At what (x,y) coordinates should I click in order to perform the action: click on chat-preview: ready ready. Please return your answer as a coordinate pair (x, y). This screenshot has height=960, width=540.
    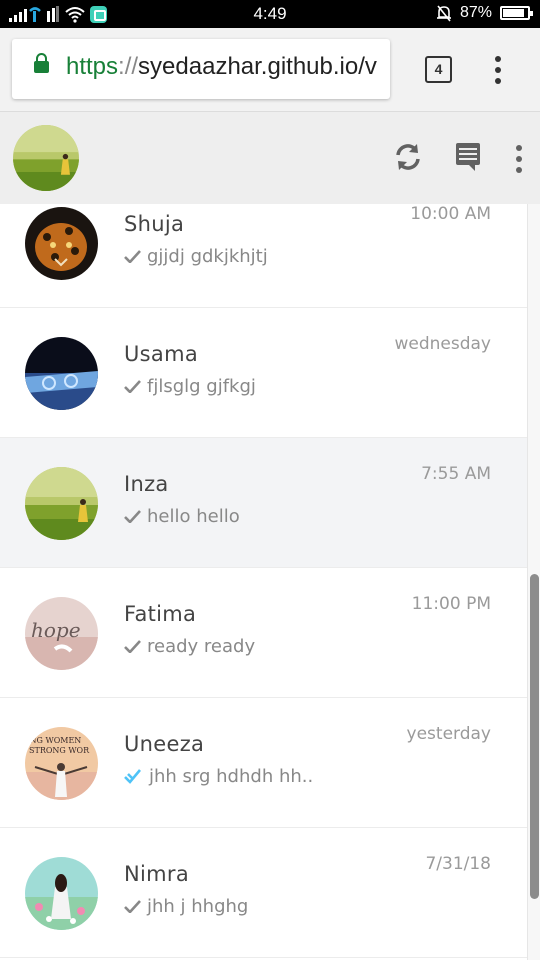
    Looking at the image, I should click on (189, 646).